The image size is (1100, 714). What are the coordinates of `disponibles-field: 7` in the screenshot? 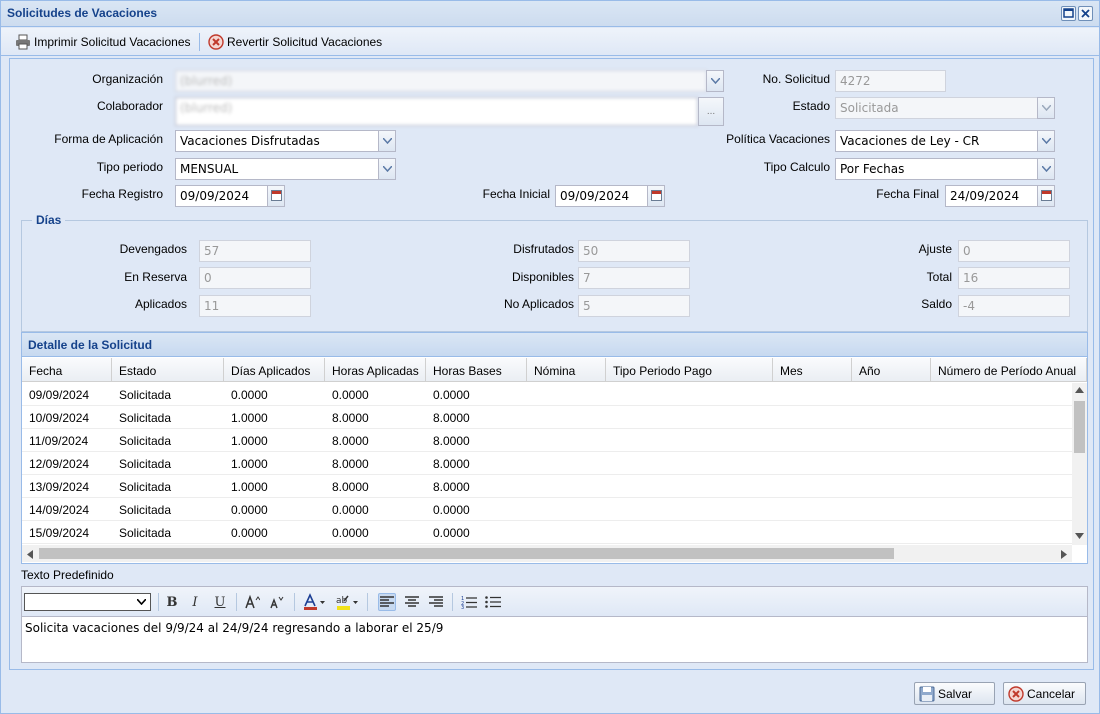 It's located at (634, 278).